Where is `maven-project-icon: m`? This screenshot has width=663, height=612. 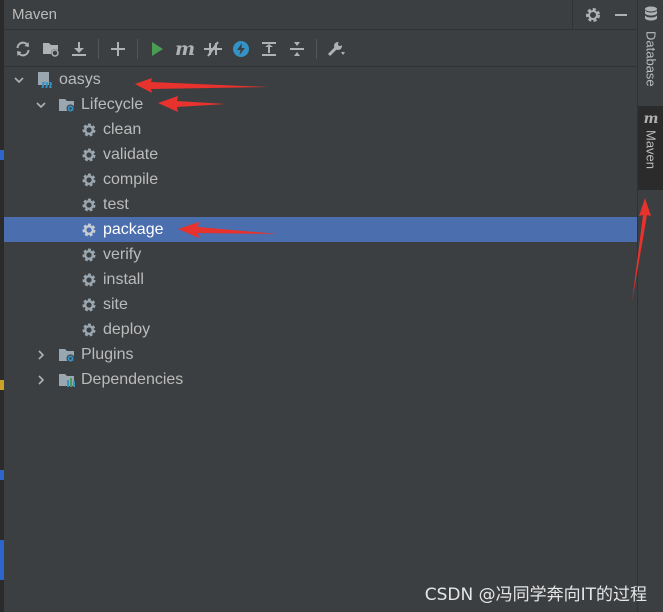
maven-project-icon: m is located at coordinates (45, 80).